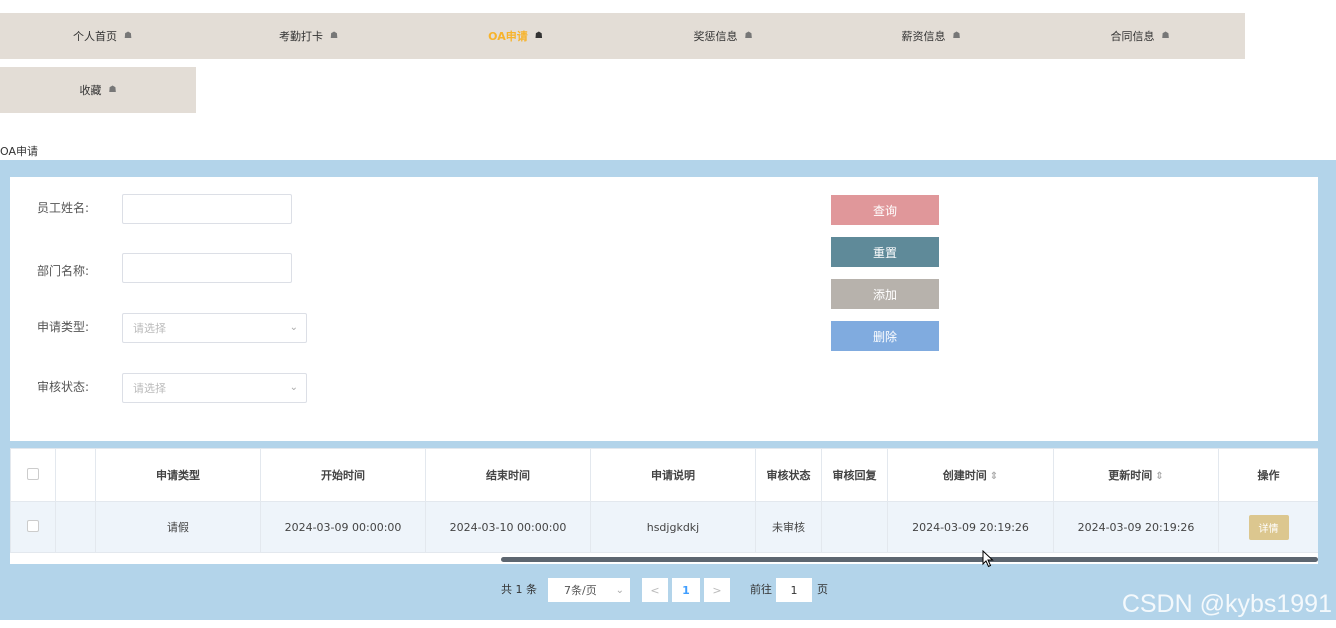 The image size is (1336, 628). I want to click on nav-item-favorites: 收藏 ☗, so click(98, 90).